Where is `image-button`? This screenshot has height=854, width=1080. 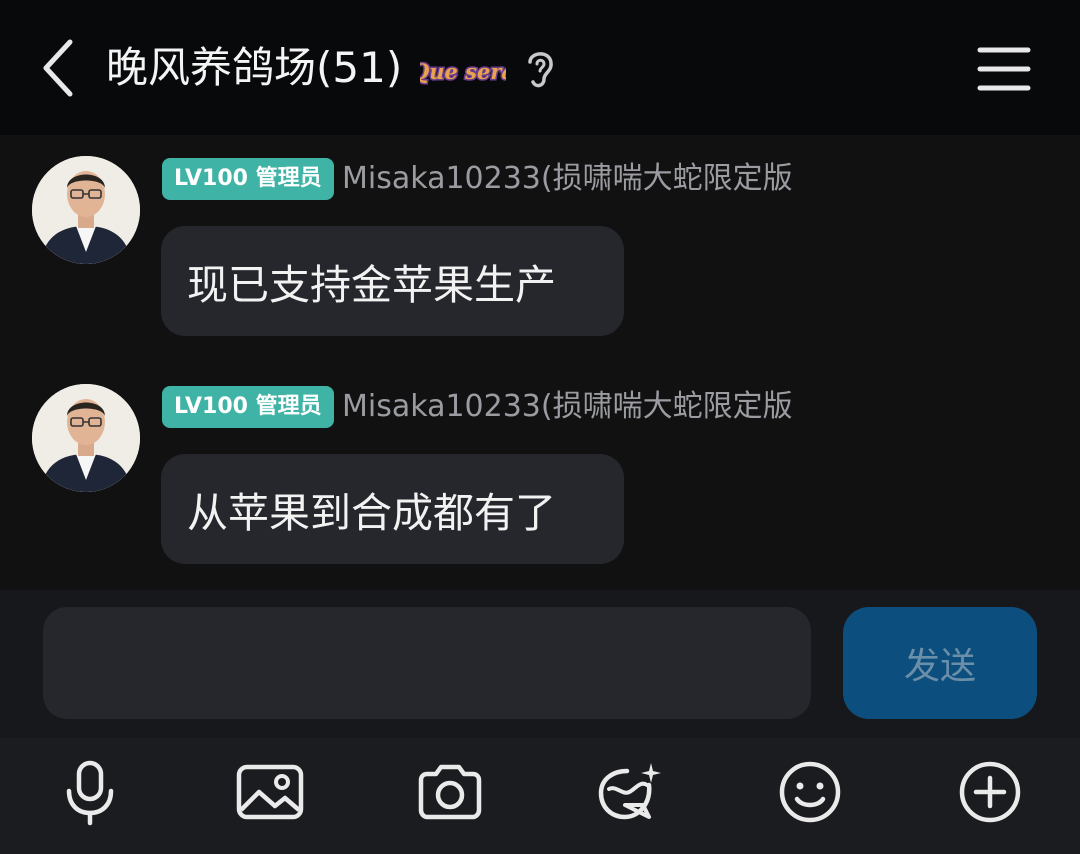
image-button is located at coordinates (270, 792).